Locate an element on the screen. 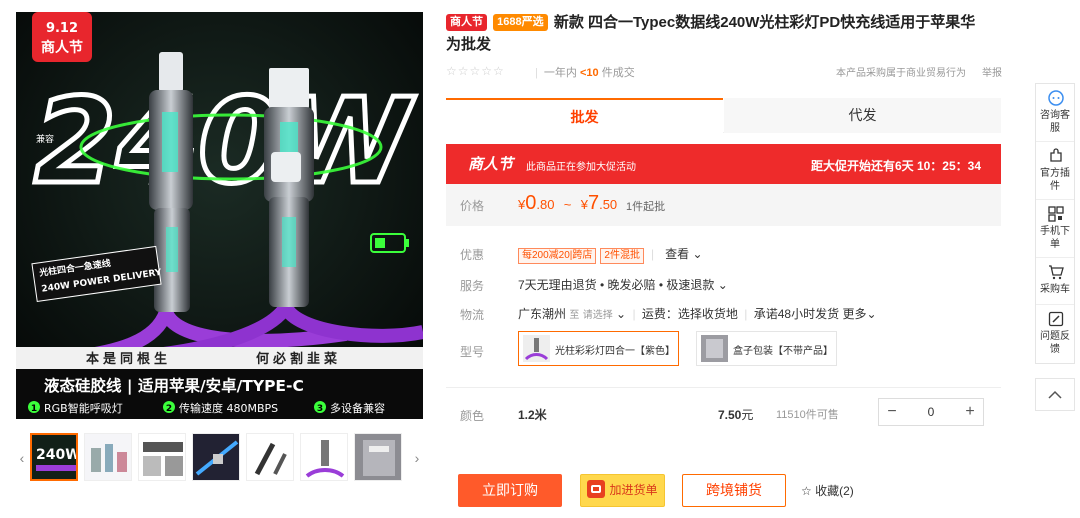  logistics-more: 更多⌄ is located at coordinates (859, 314).